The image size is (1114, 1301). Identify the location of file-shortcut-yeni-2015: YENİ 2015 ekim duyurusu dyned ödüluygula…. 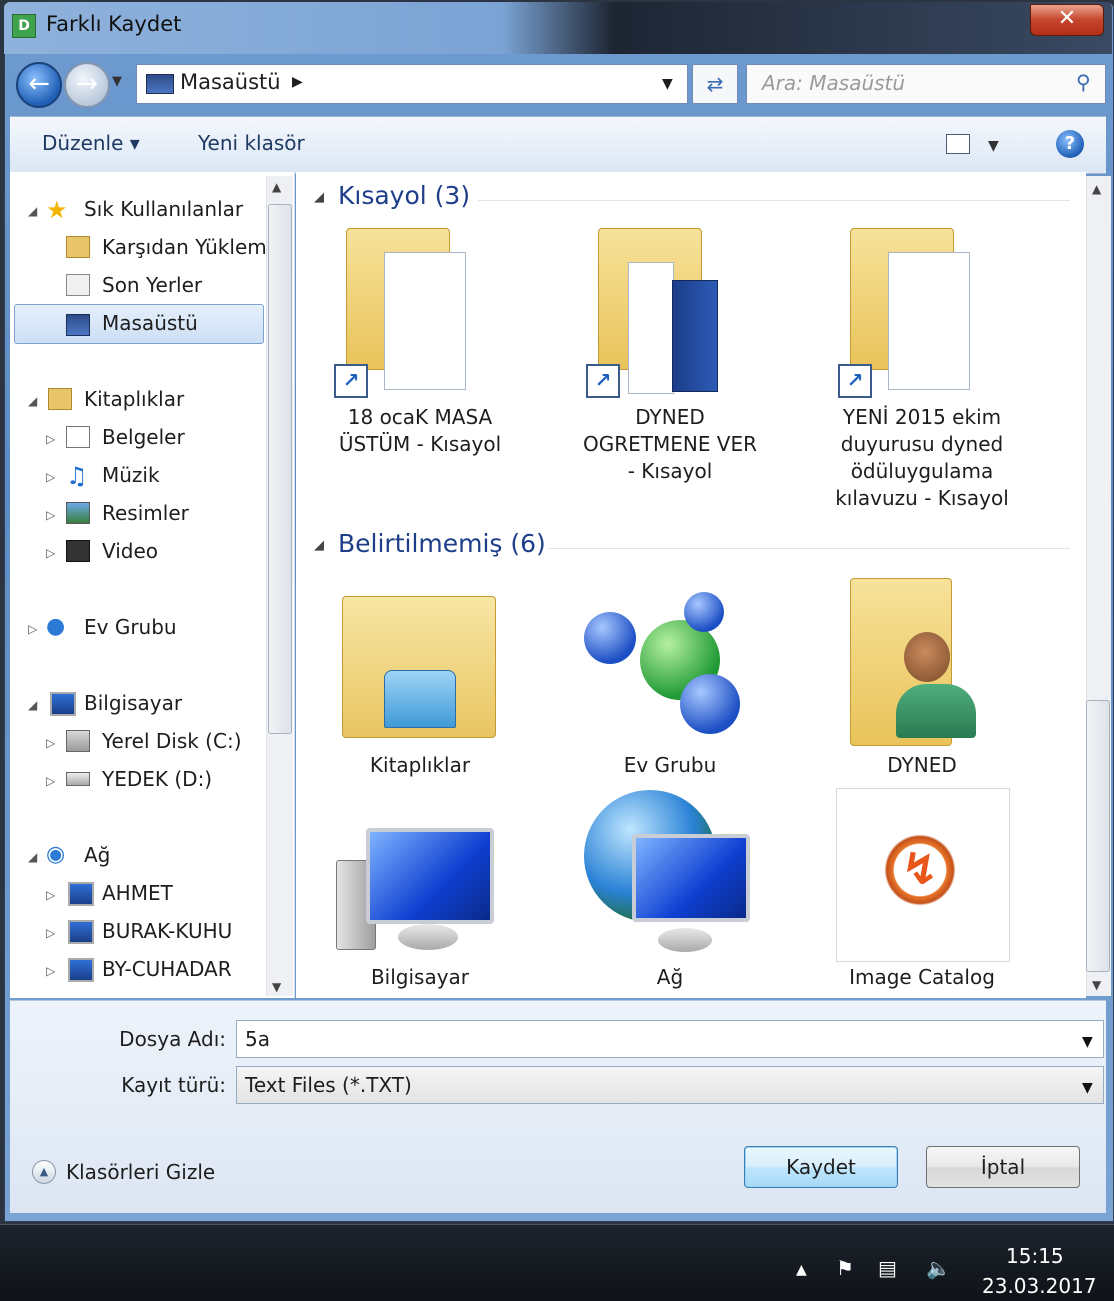
(922, 458).